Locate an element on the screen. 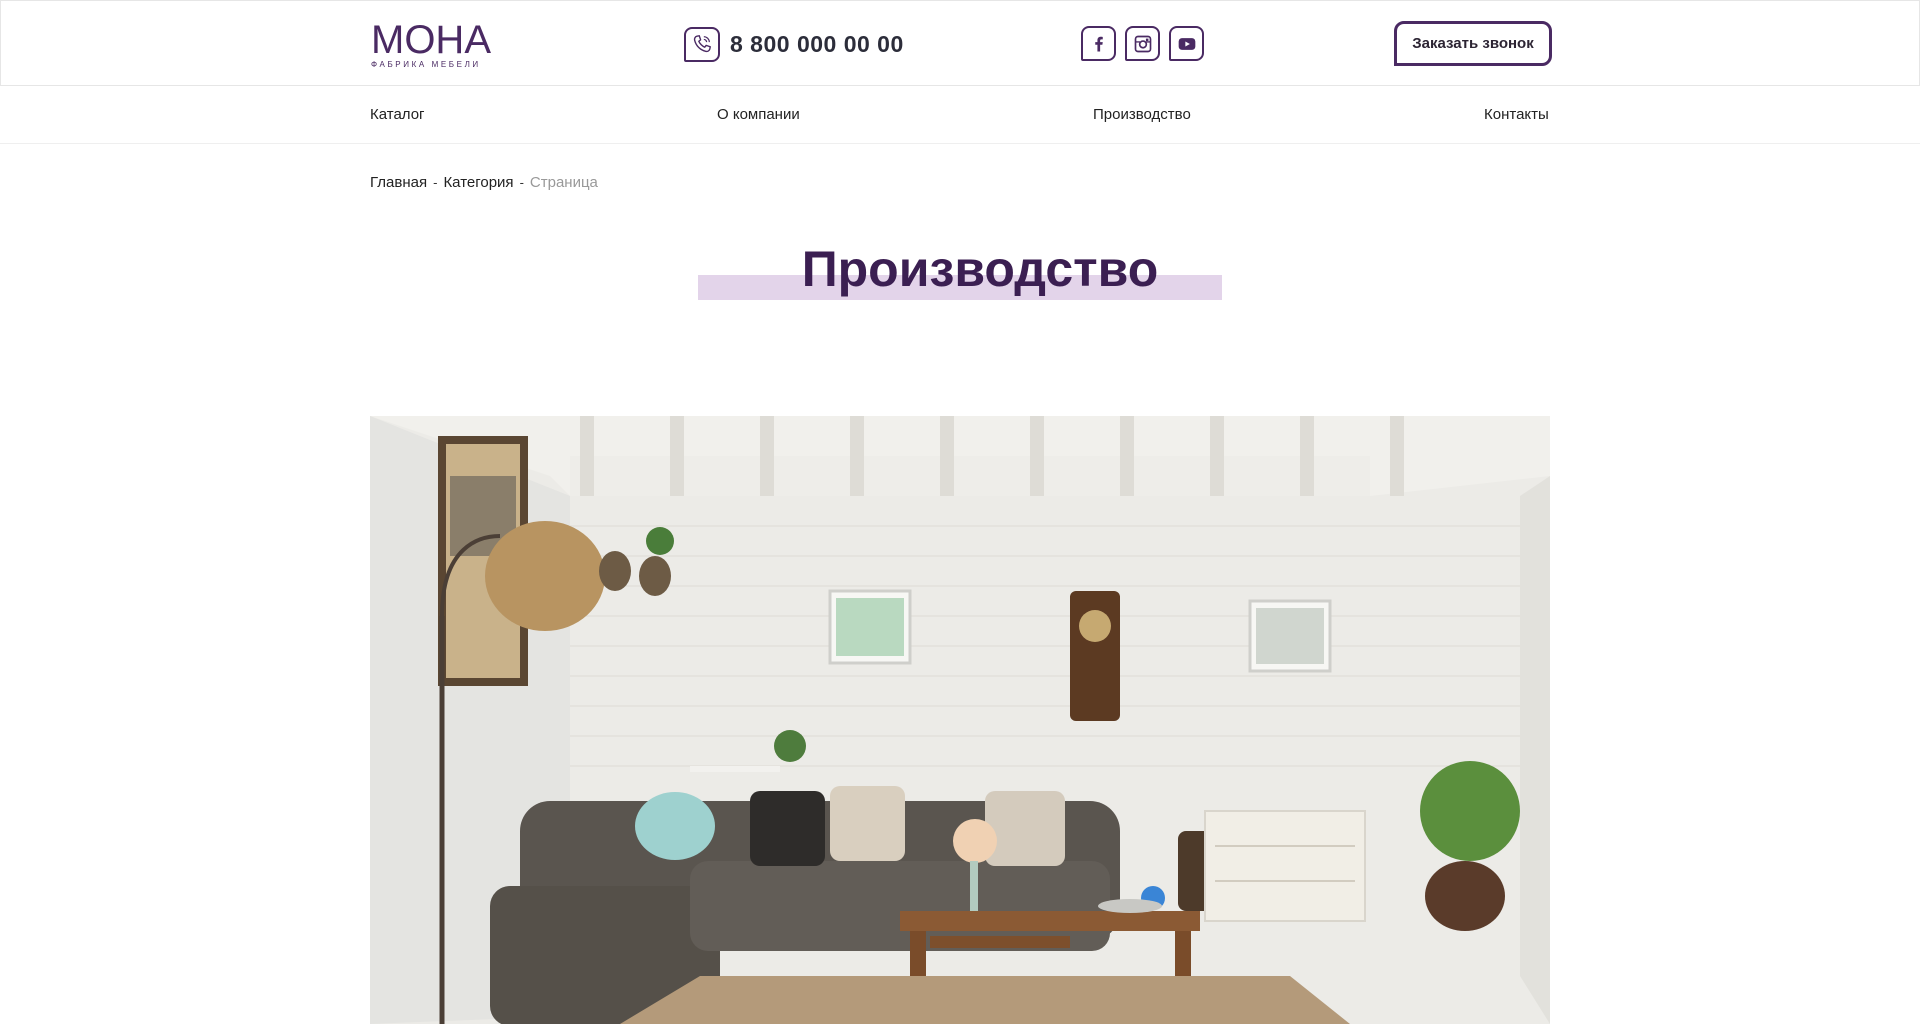 Image resolution: width=1920 pixels, height=1024 pixels. breadcrumb: Главная - Категория - Страница is located at coordinates (484, 182).